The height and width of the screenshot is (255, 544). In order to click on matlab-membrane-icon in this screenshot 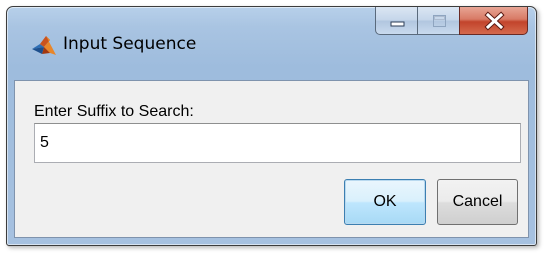, I will do `click(44, 45)`.